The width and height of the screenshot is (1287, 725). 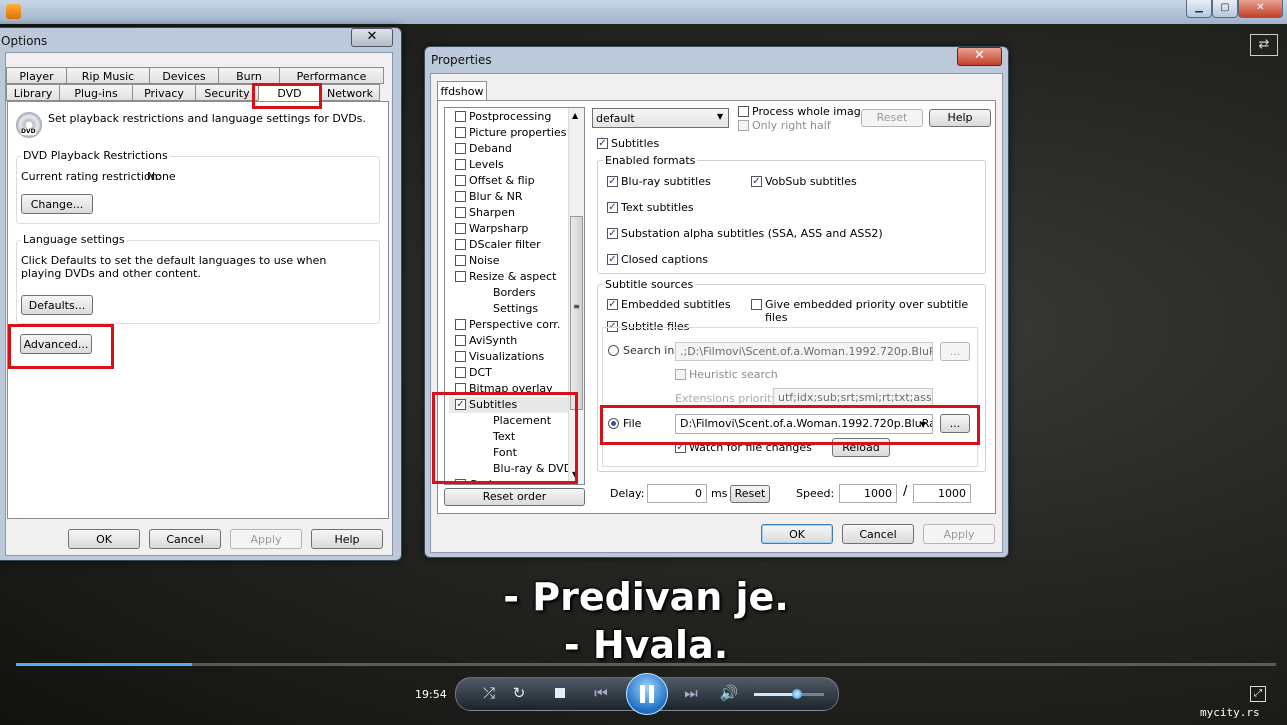 I want to click on next-button: ⏭, so click(x=691, y=693).